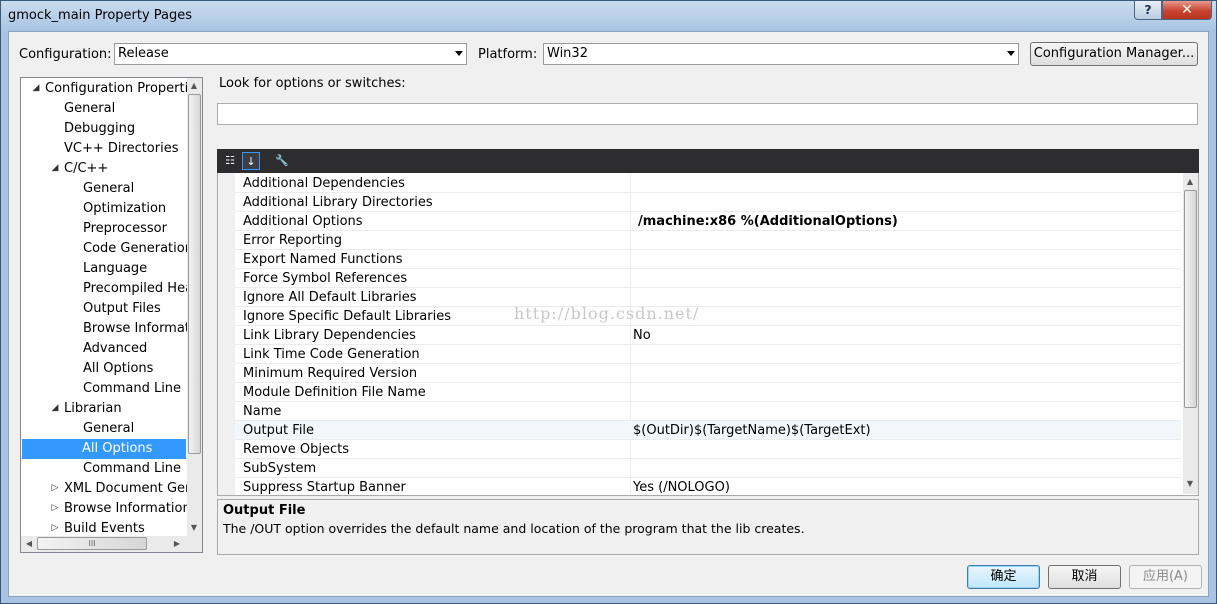 This screenshot has width=1217, height=604. I want to click on tree-horizontal-scrollbar: ◀ III ▶, so click(111, 544).